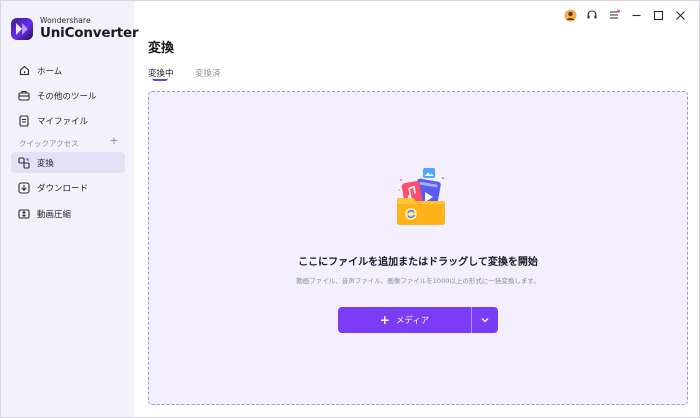  Describe the element at coordinates (65, 20) in the screenshot. I see `brand-subtitle: Wondershare` at that location.